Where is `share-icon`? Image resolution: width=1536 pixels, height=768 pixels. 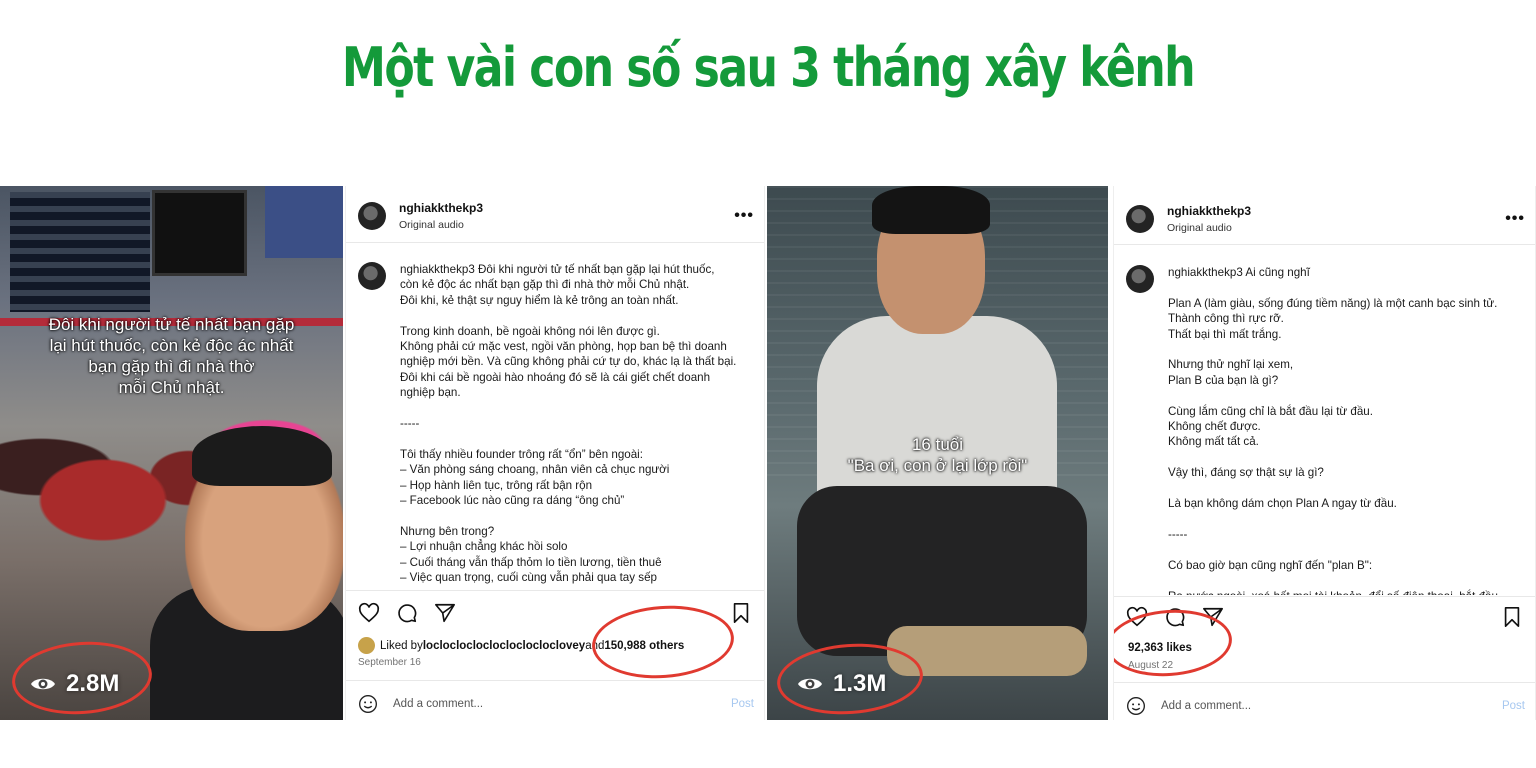 share-icon is located at coordinates (445, 613).